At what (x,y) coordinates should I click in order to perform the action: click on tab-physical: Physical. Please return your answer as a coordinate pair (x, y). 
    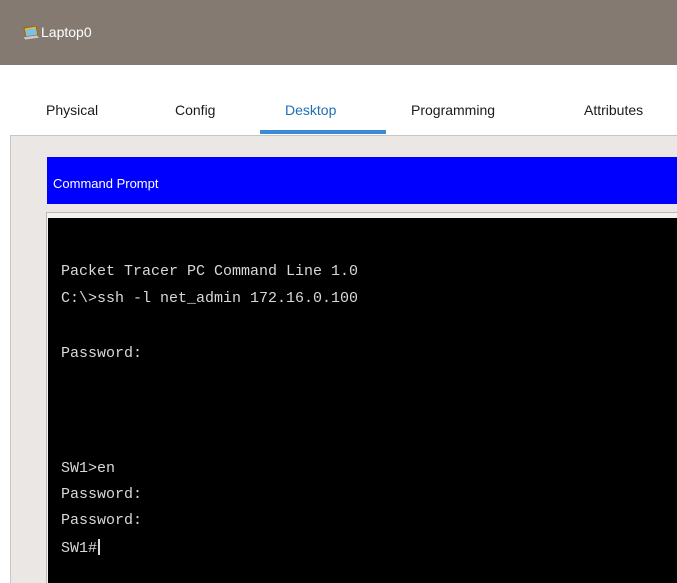
    Looking at the image, I should click on (72, 110).